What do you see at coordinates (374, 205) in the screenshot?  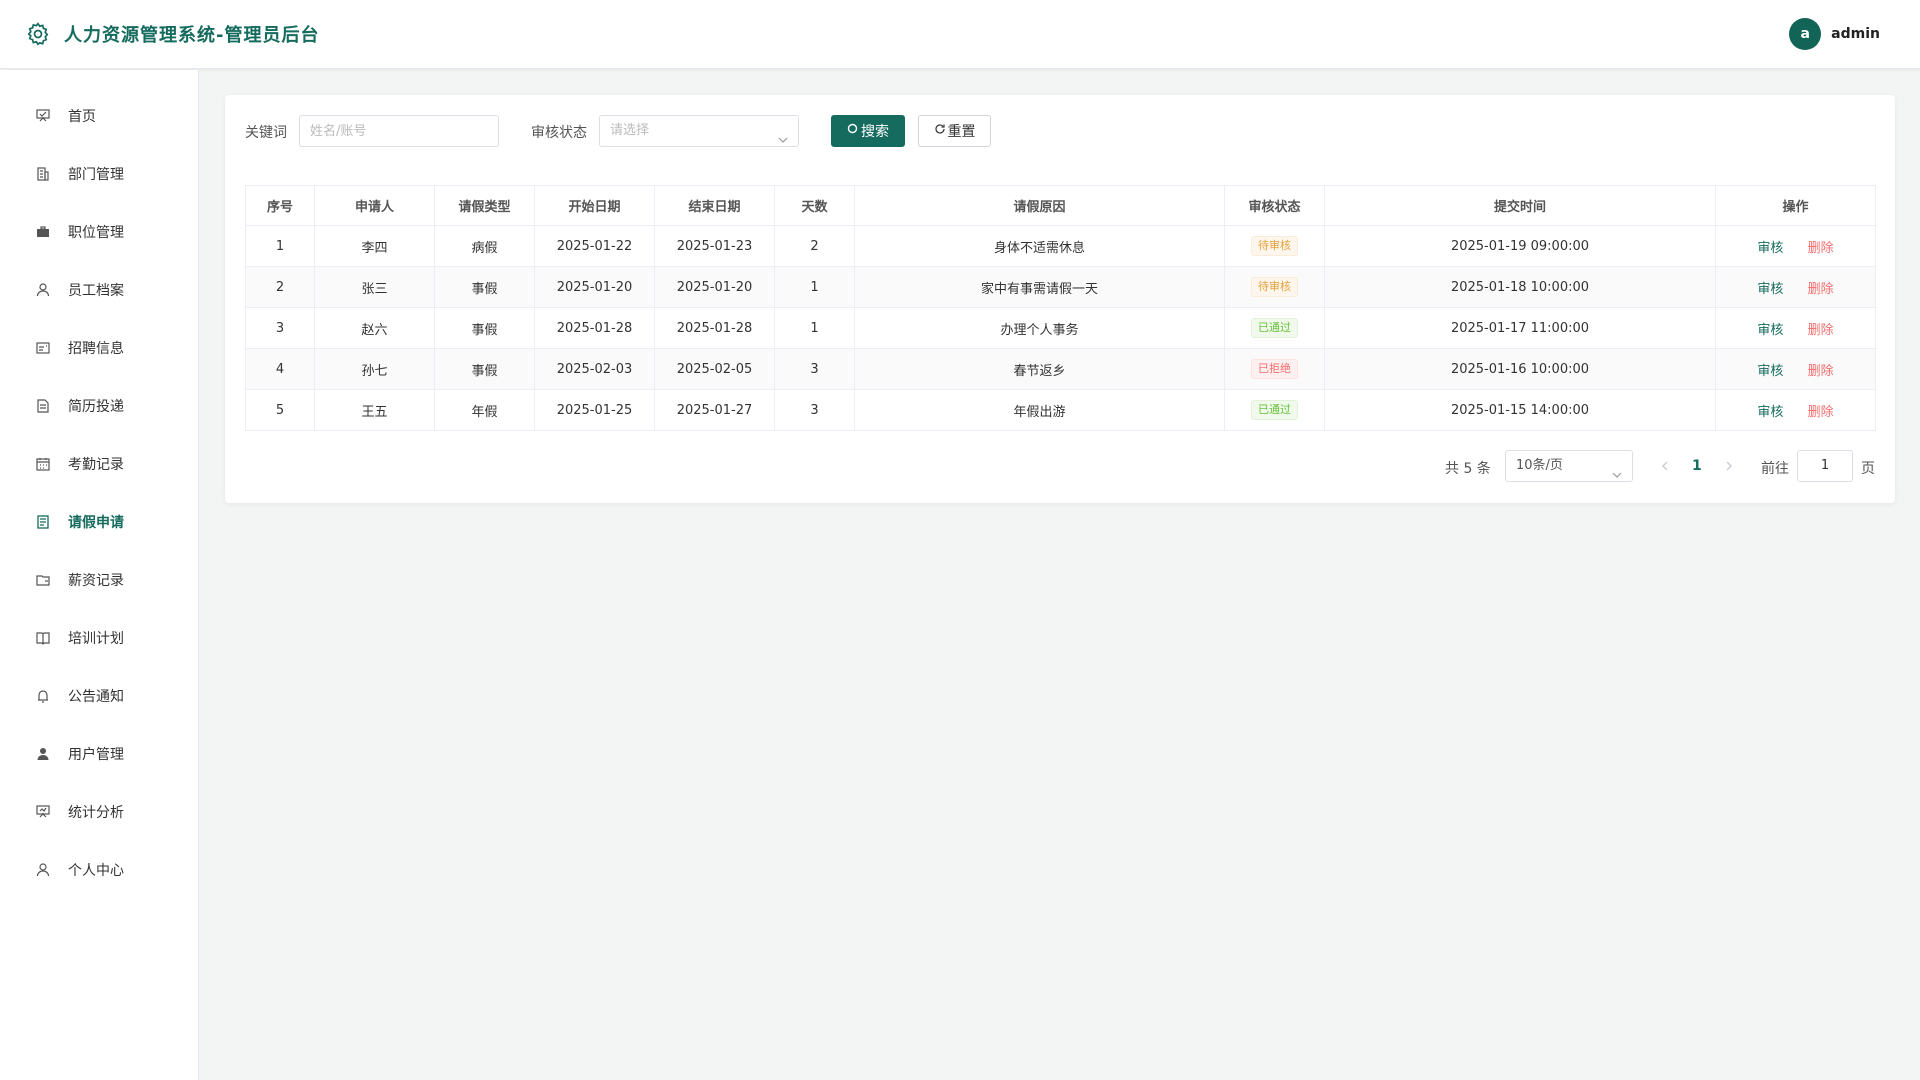 I see `column-header: 申请人` at bounding box center [374, 205].